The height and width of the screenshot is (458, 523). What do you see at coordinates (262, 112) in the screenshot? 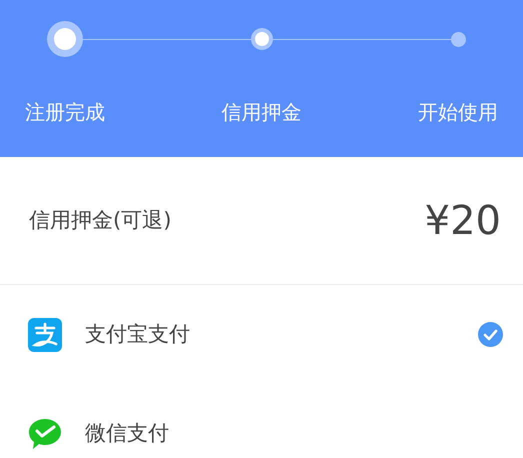
I see `step-label: 信用押金` at bounding box center [262, 112].